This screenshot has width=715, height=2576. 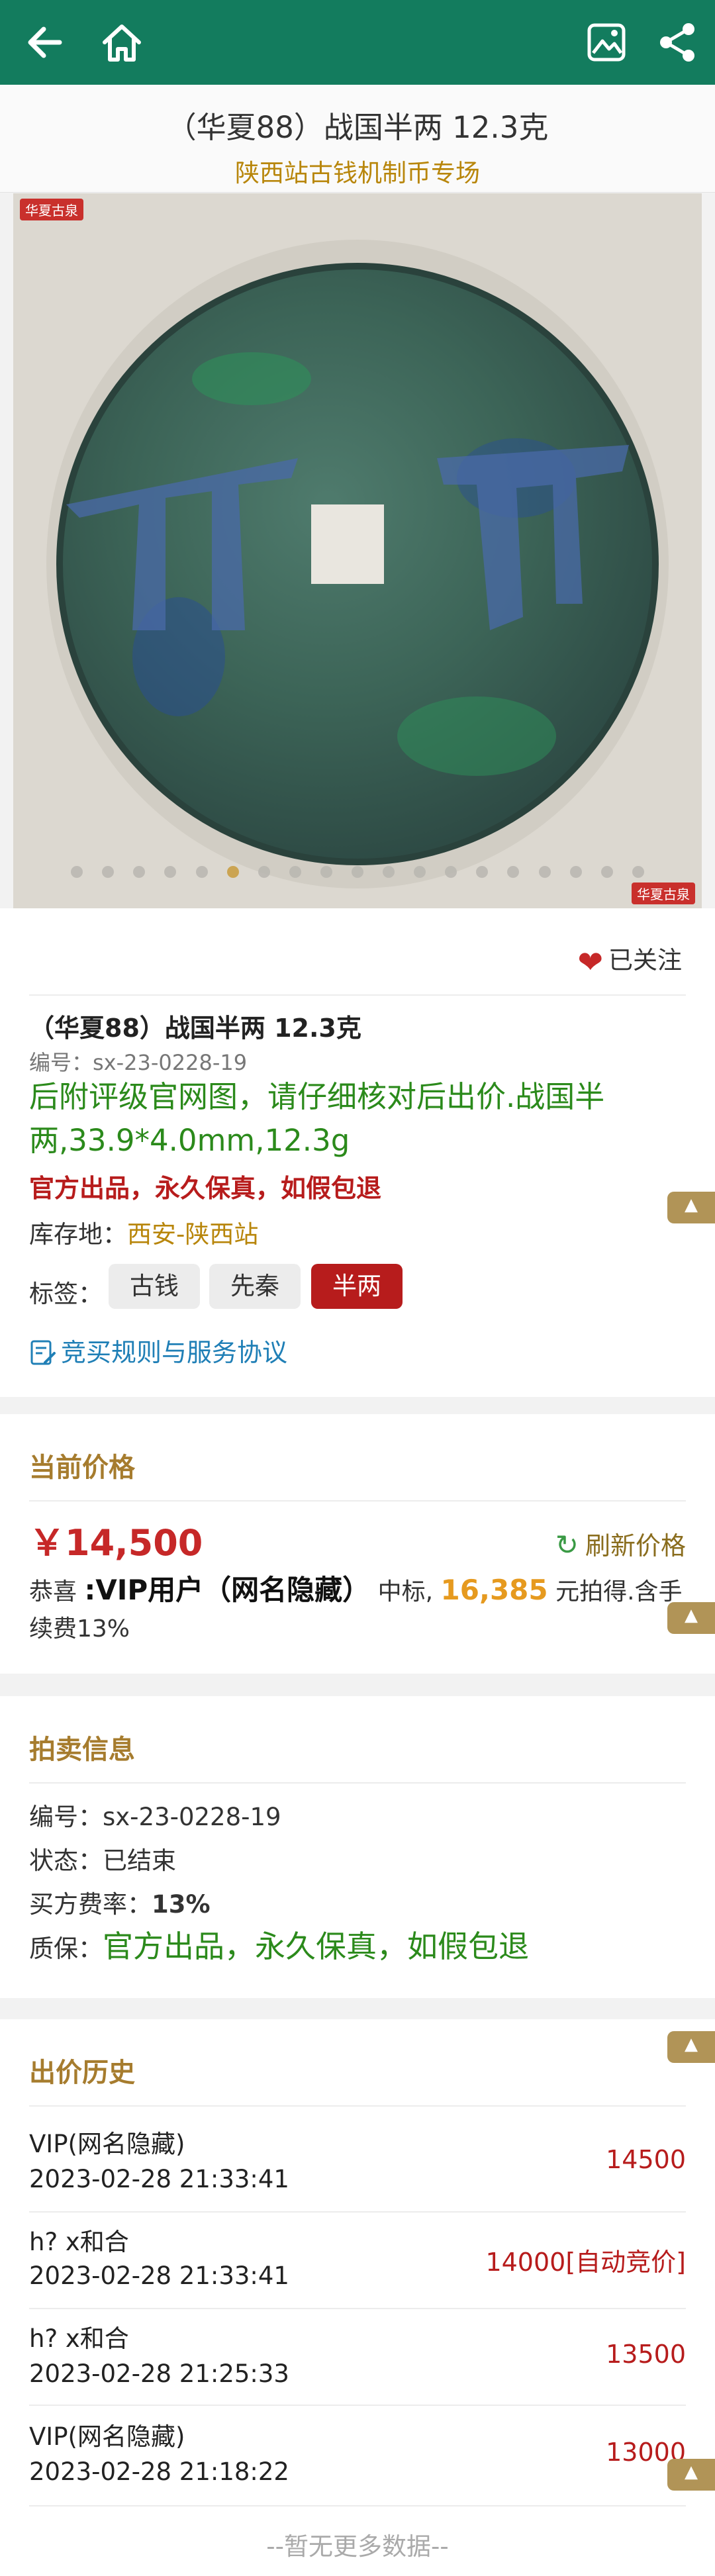 I want to click on winner-prefix: 恭喜, so click(x=53, y=1591).